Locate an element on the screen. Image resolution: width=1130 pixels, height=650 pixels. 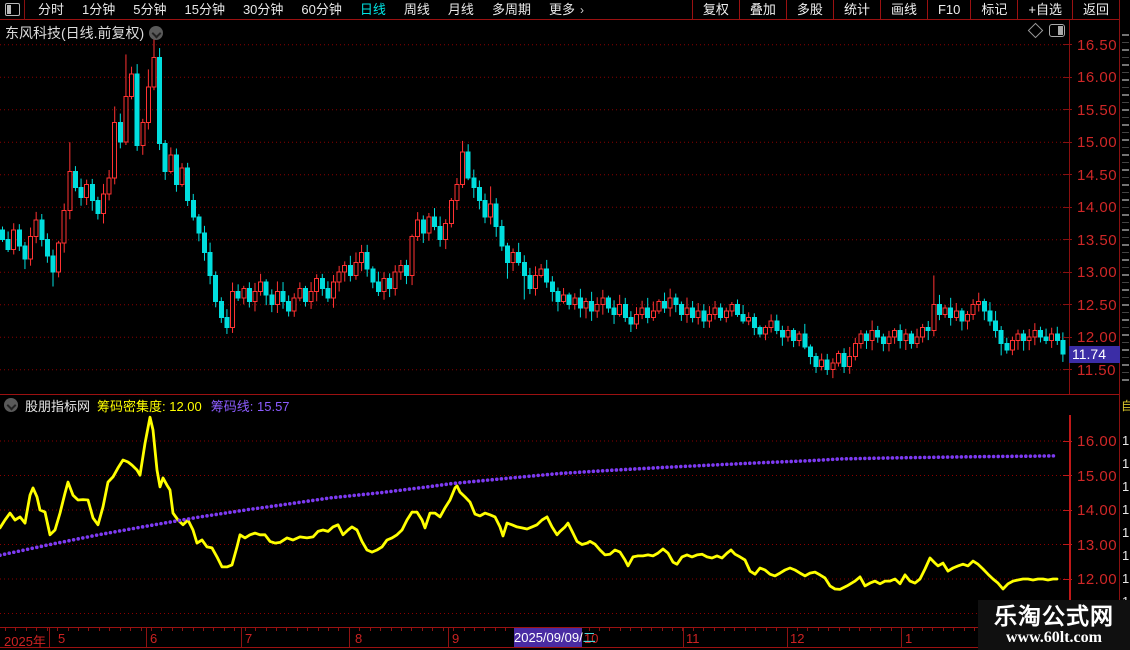
period-tab-11: 更多 is located at coordinates (562, 9).